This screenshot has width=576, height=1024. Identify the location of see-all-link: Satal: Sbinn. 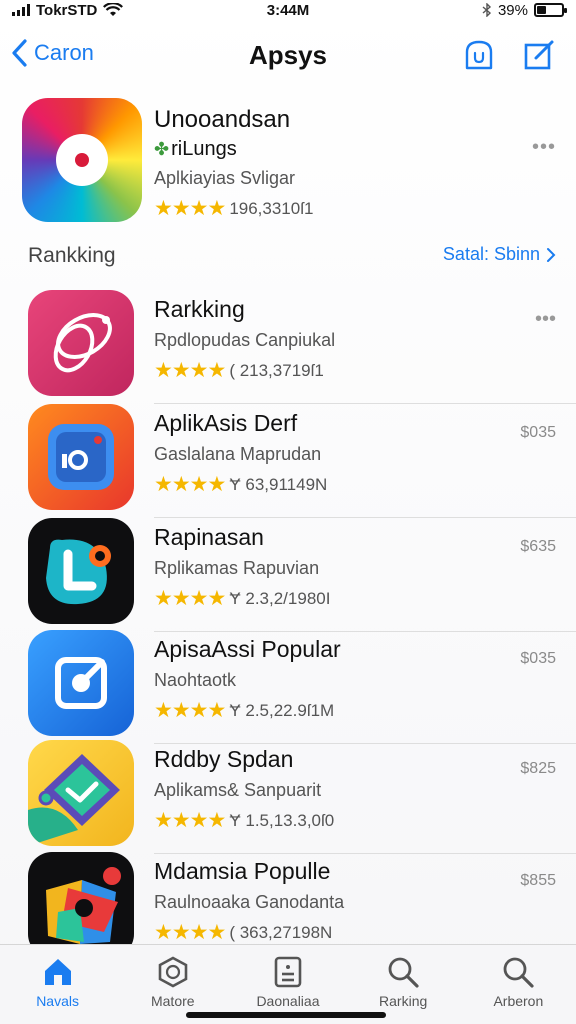
(499, 254).